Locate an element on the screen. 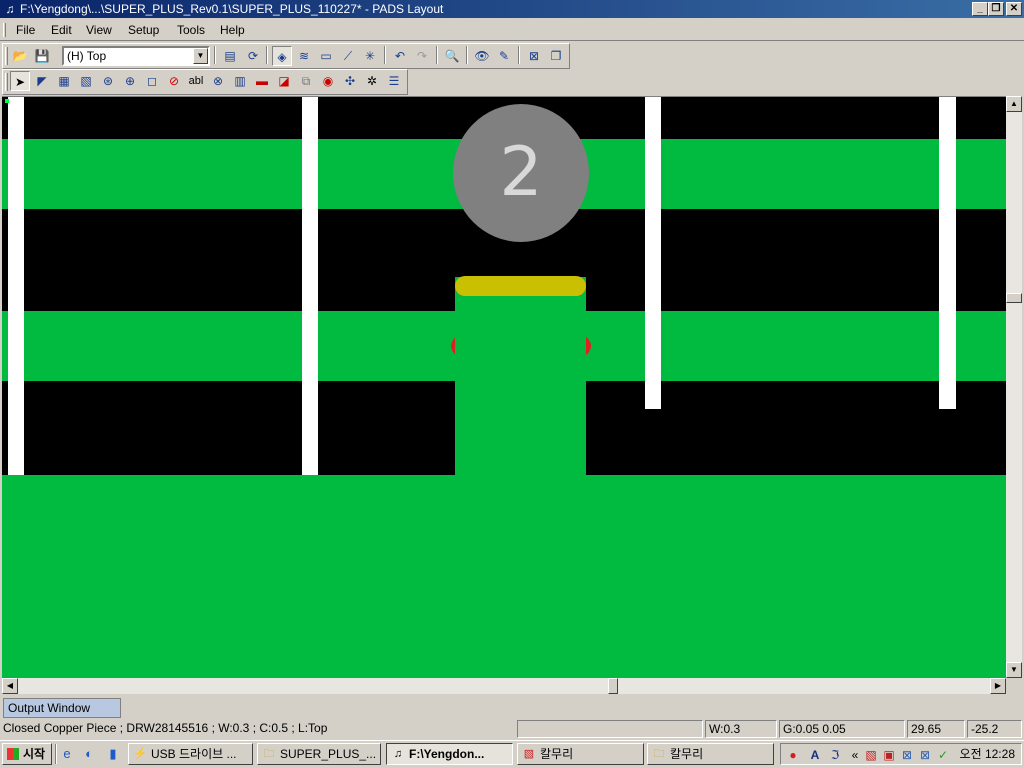  ecoroute-icon: ✳ is located at coordinates (370, 56).